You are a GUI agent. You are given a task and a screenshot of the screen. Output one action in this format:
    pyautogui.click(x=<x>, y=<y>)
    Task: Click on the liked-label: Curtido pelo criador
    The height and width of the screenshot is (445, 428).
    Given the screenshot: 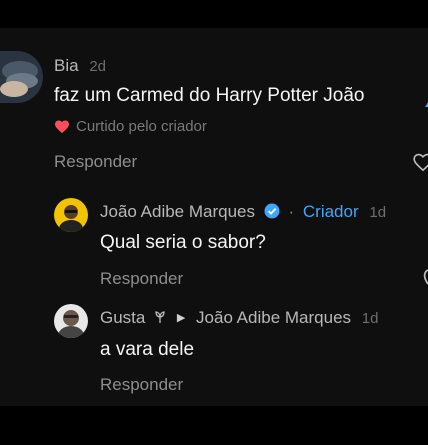 What is the action you would take?
    pyautogui.click(x=141, y=126)
    